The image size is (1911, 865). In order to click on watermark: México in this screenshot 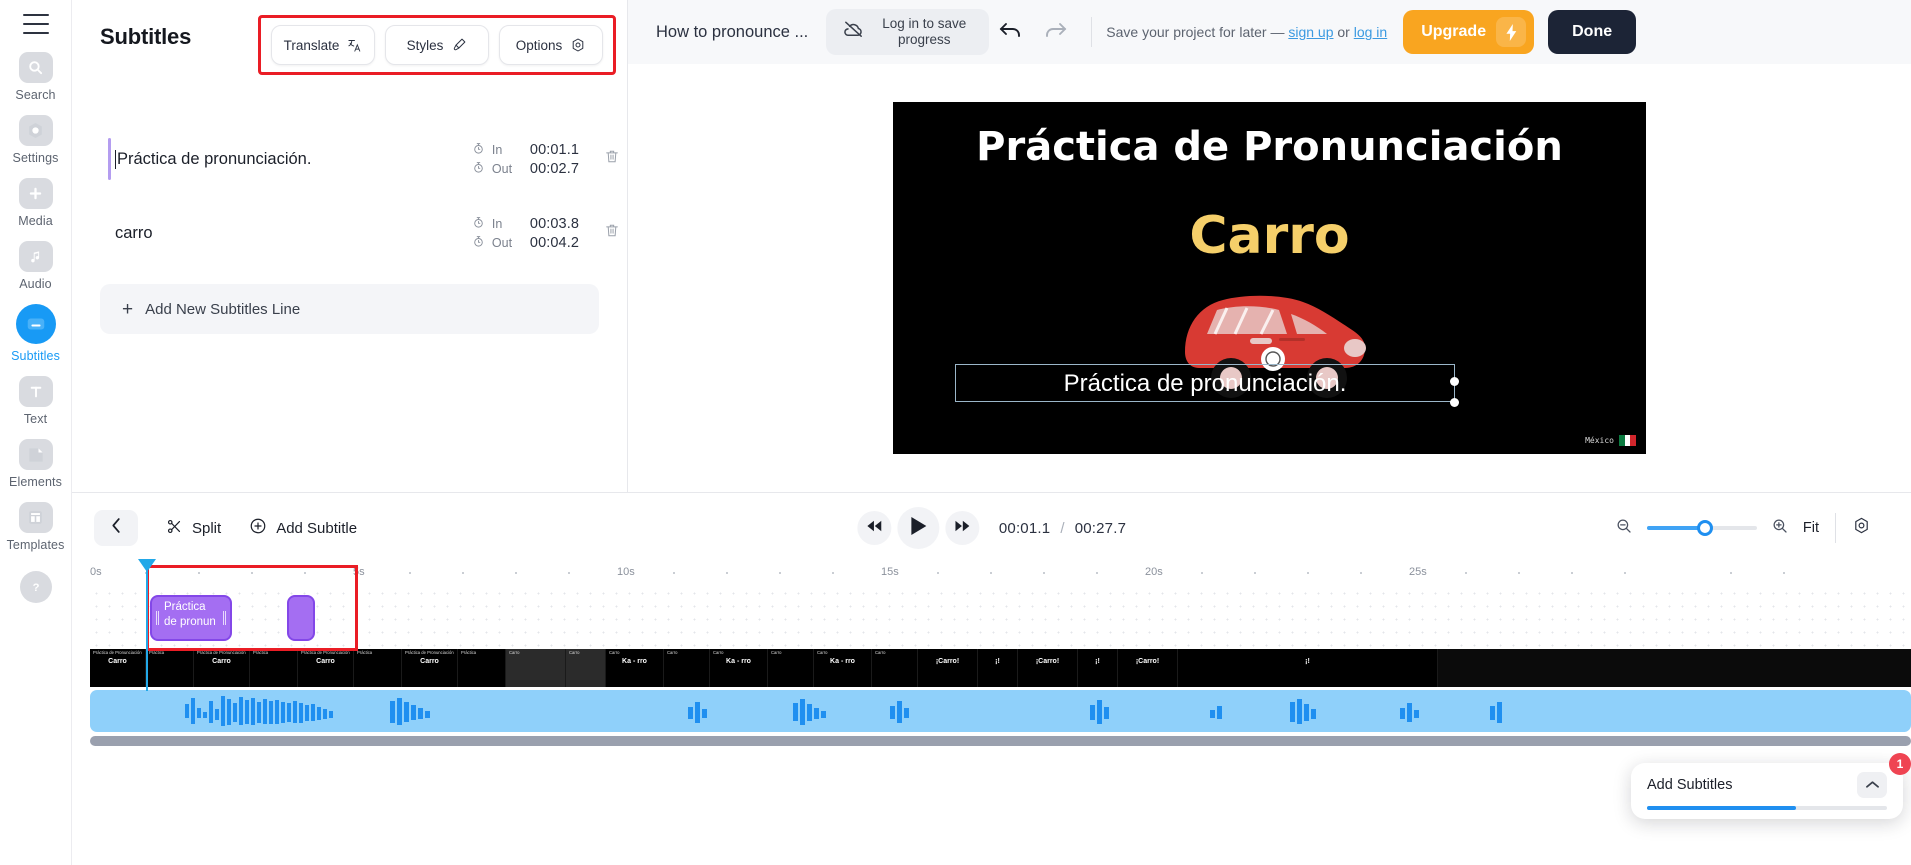, I will do `click(1611, 440)`.